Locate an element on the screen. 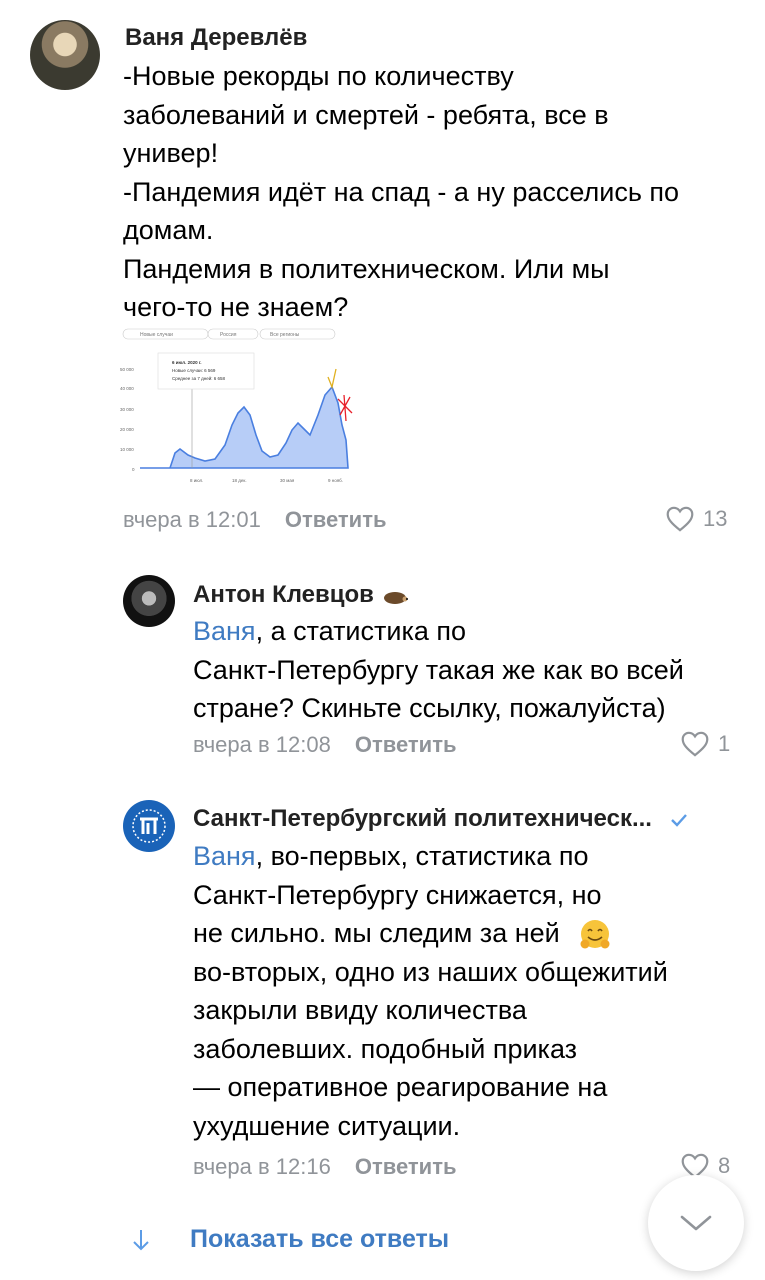  hedgehog-emoji-icon is located at coordinates (395, 597).